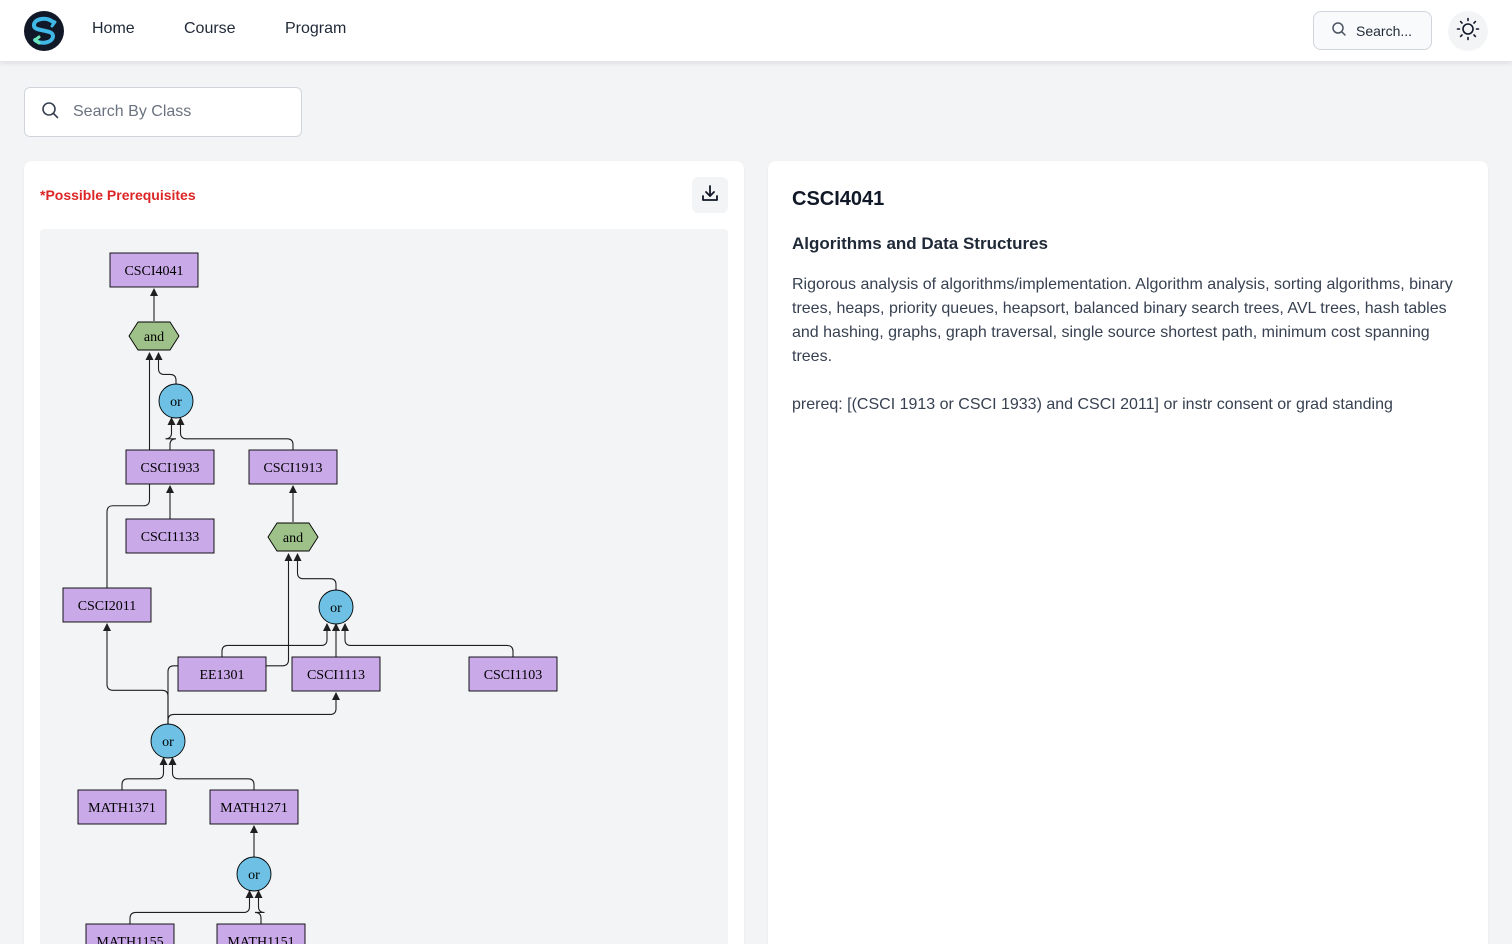 Image resolution: width=1512 pixels, height=944 pixels. Describe the element at coordinates (173, 112) in the screenshot. I see `class-search-input` at that location.